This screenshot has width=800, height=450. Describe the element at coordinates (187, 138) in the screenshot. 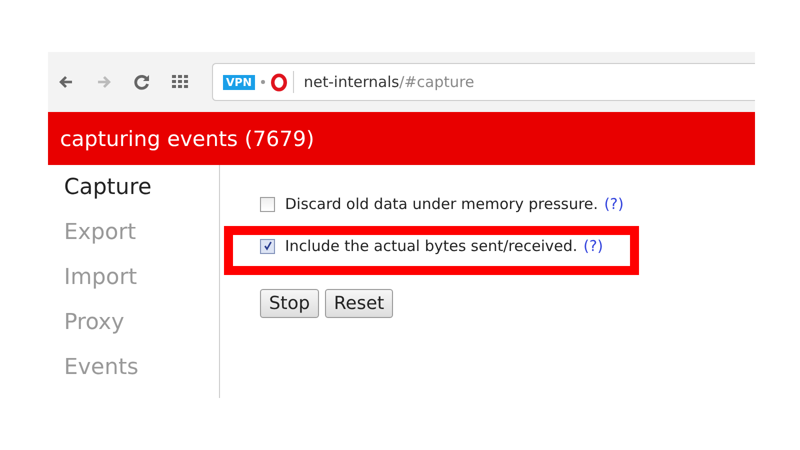

I see `header-title: capturing events (7679)` at that location.